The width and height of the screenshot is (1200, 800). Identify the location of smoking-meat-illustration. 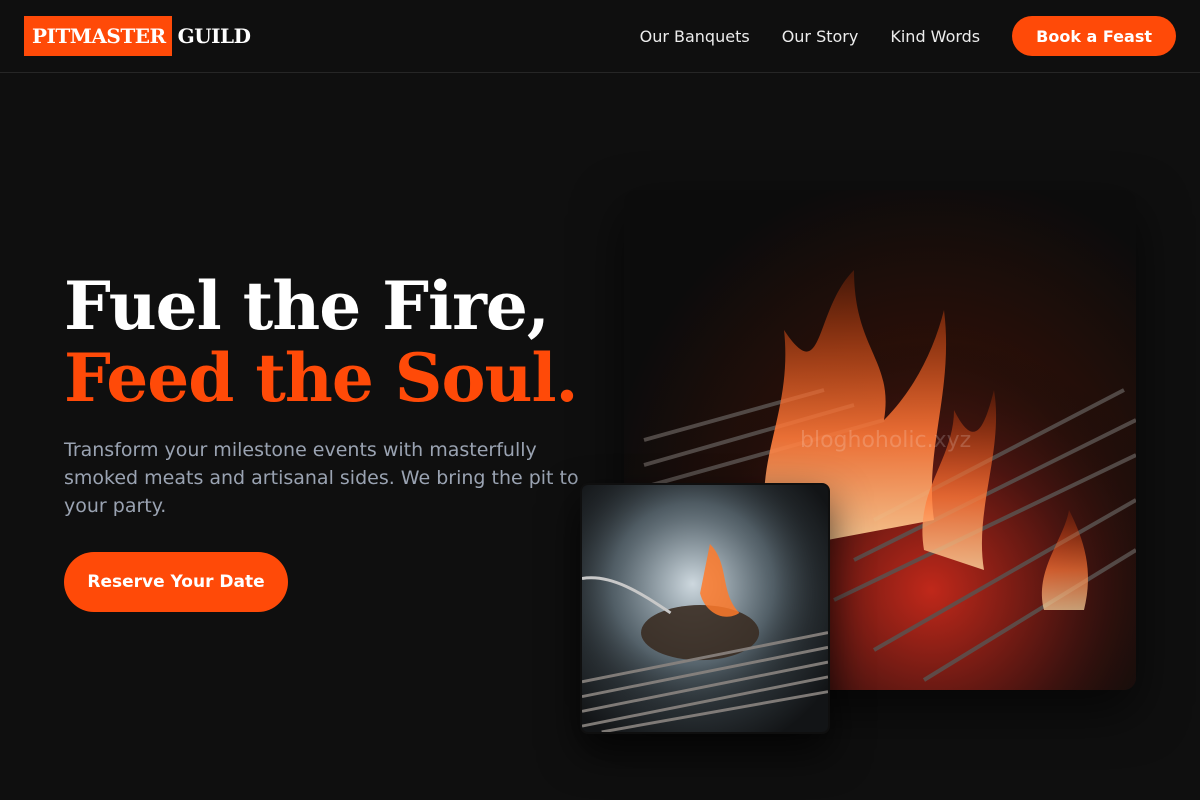
(705, 608).